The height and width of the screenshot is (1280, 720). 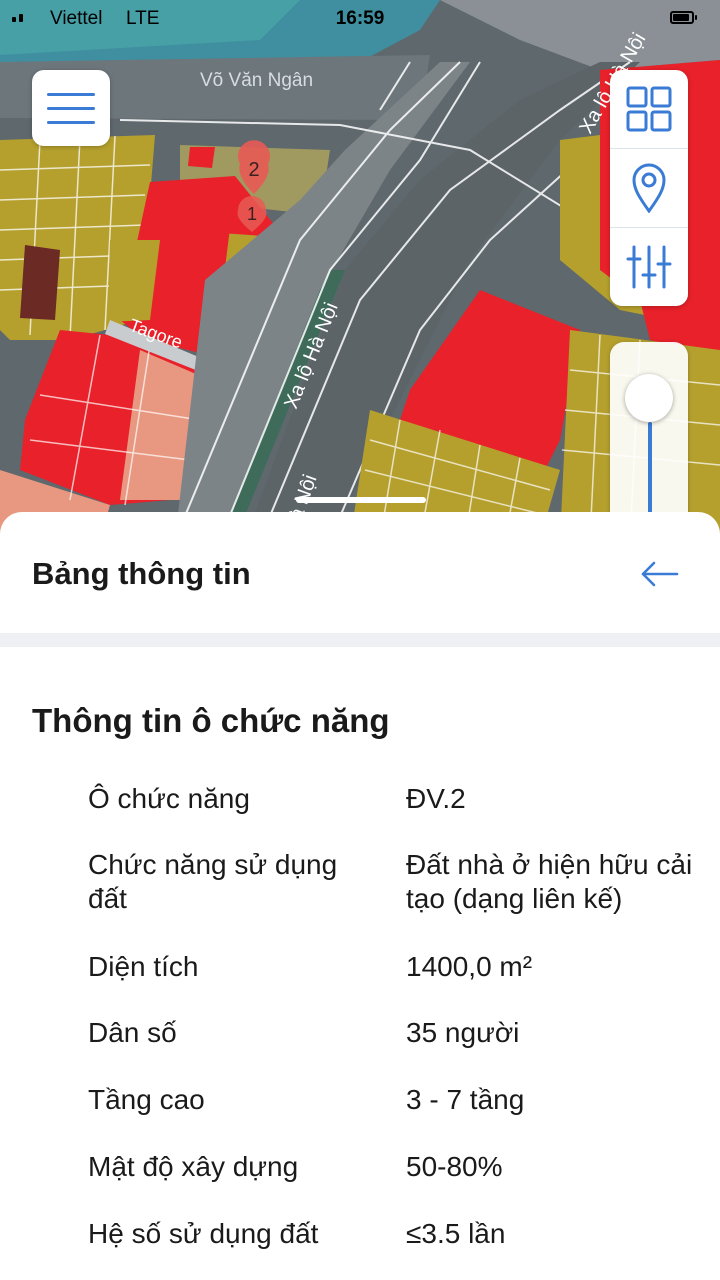 What do you see at coordinates (193, 1166) in the screenshot?
I see `row-label: Mật độ xây dựng` at bounding box center [193, 1166].